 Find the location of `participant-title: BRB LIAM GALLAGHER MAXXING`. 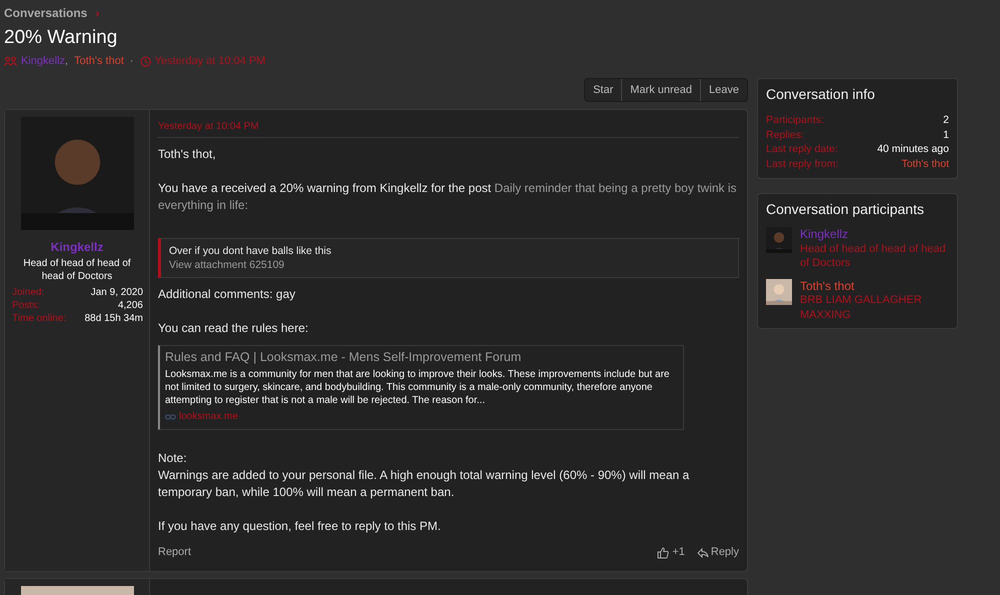

participant-title: BRB LIAM GALLAGHER MAXXING is located at coordinates (861, 307).